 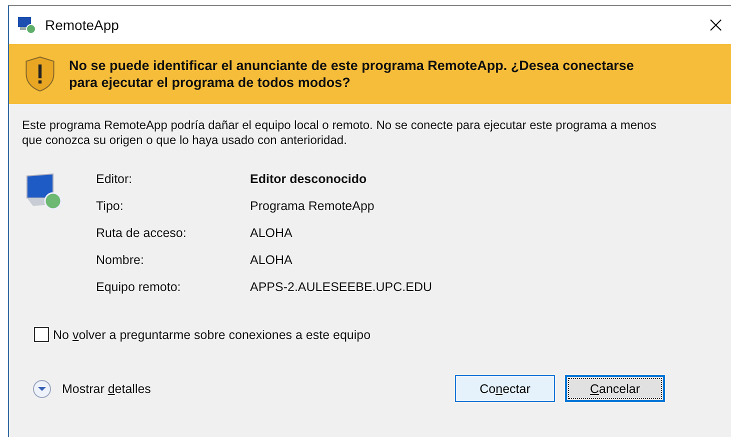 I want to click on detail-value: APPS-2.AULESEEBE.UPC.EDU, so click(x=341, y=287).